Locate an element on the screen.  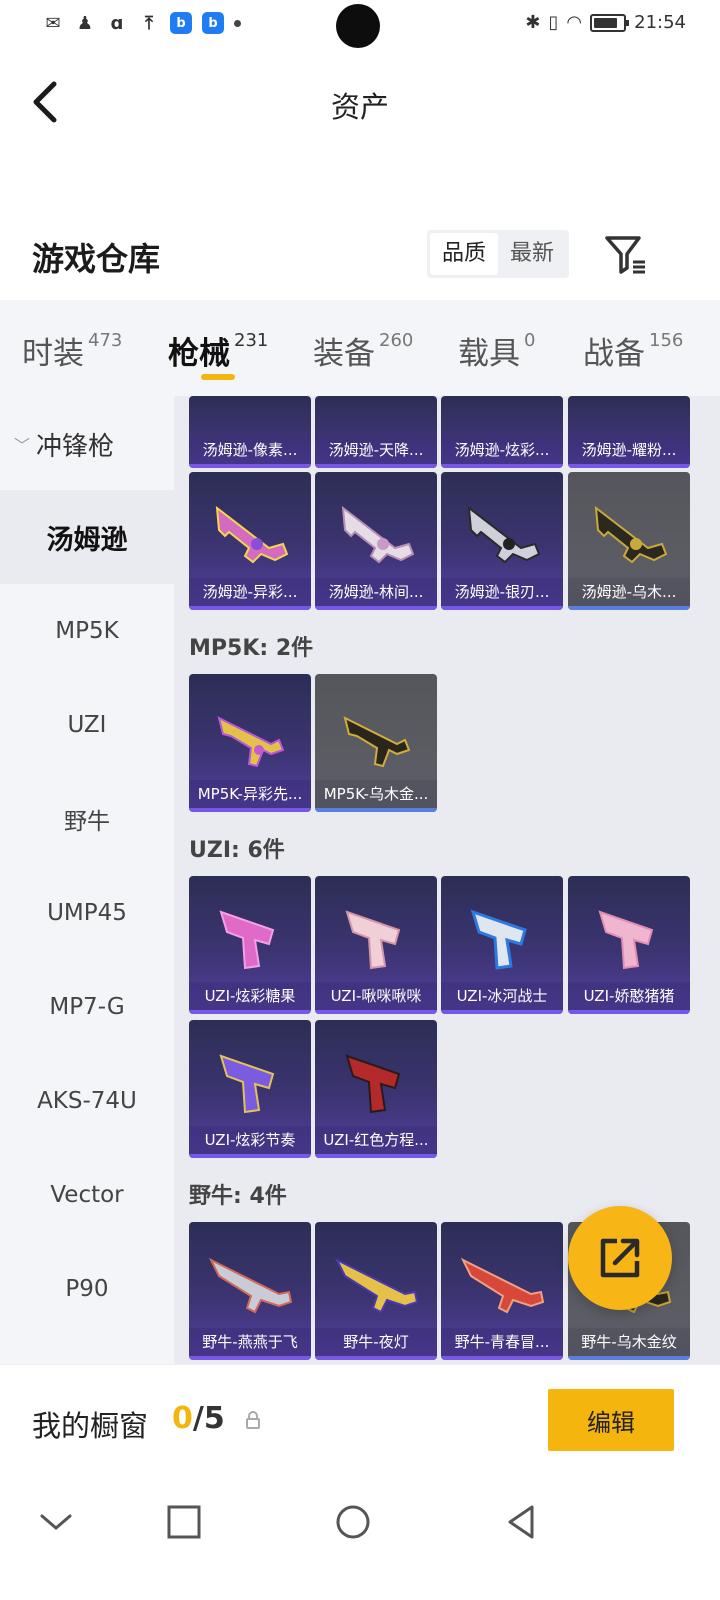
bluetooth-icon: ✱ is located at coordinates (533, 22).